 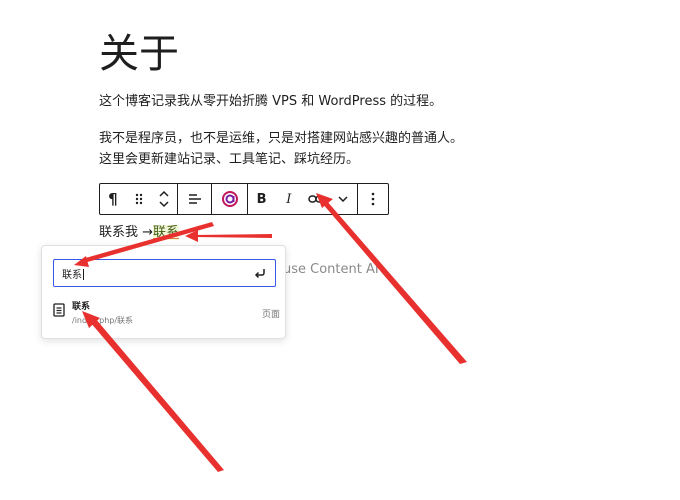 What do you see at coordinates (270, 315) in the screenshot?
I see `suggestion-type: 页面` at bounding box center [270, 315].